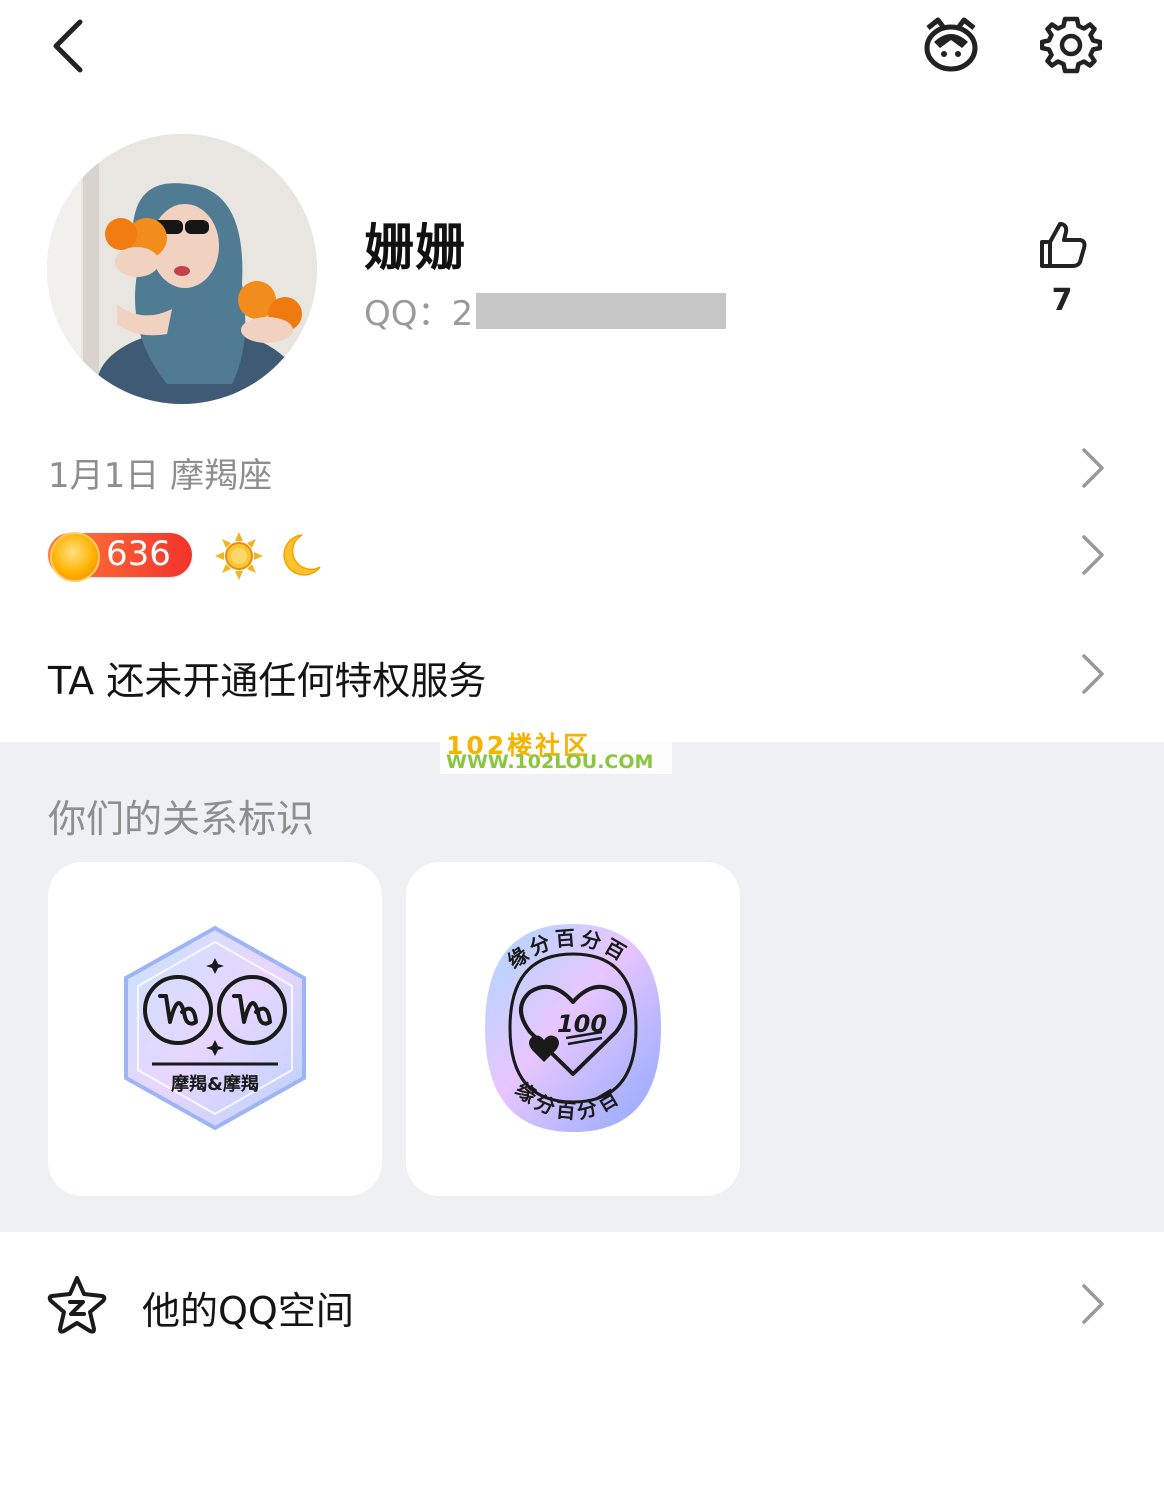  Describe the element at coordinates (267, 677) in the screenshot. I see `privilege-status: TA 还未开通任何特权服务` at that location.